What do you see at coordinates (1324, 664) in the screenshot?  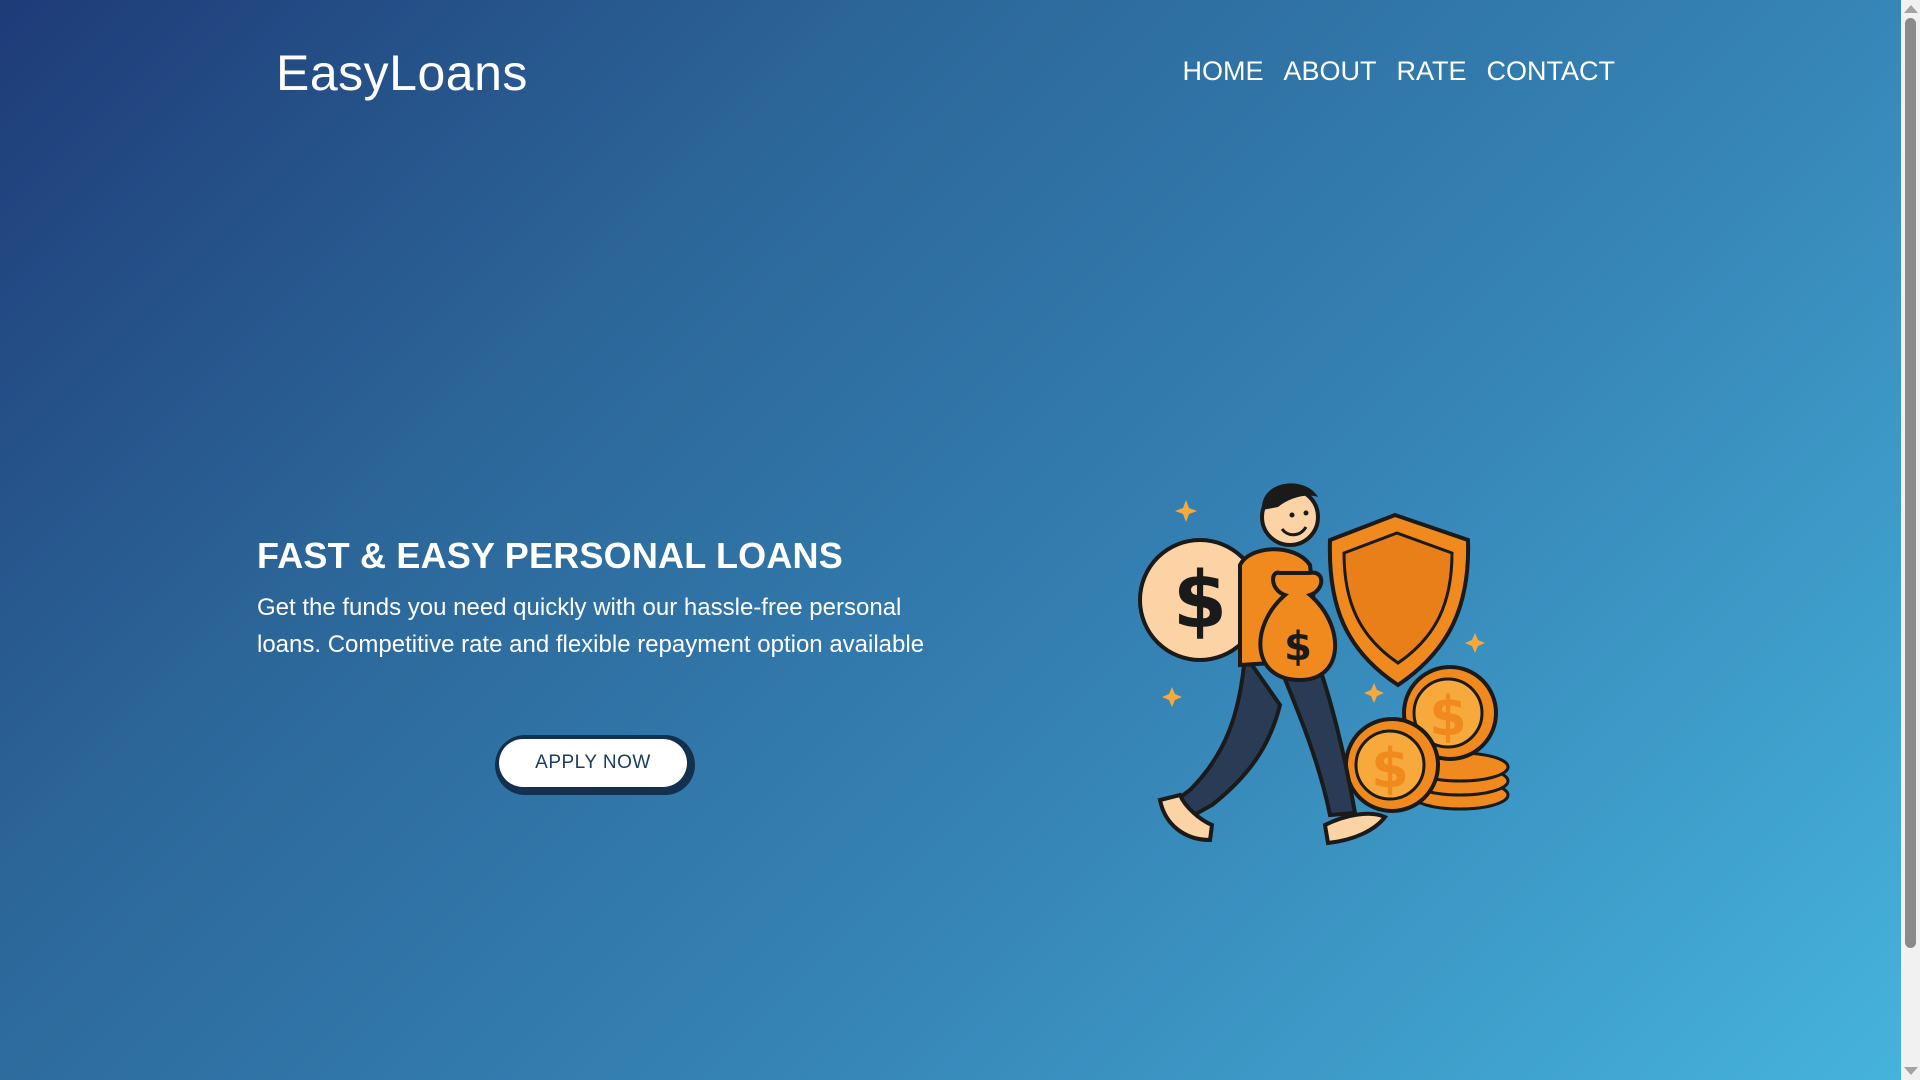 I see `man-with-money-bag-illustration: $ $ $ $` at bounding box center [1324, 664].